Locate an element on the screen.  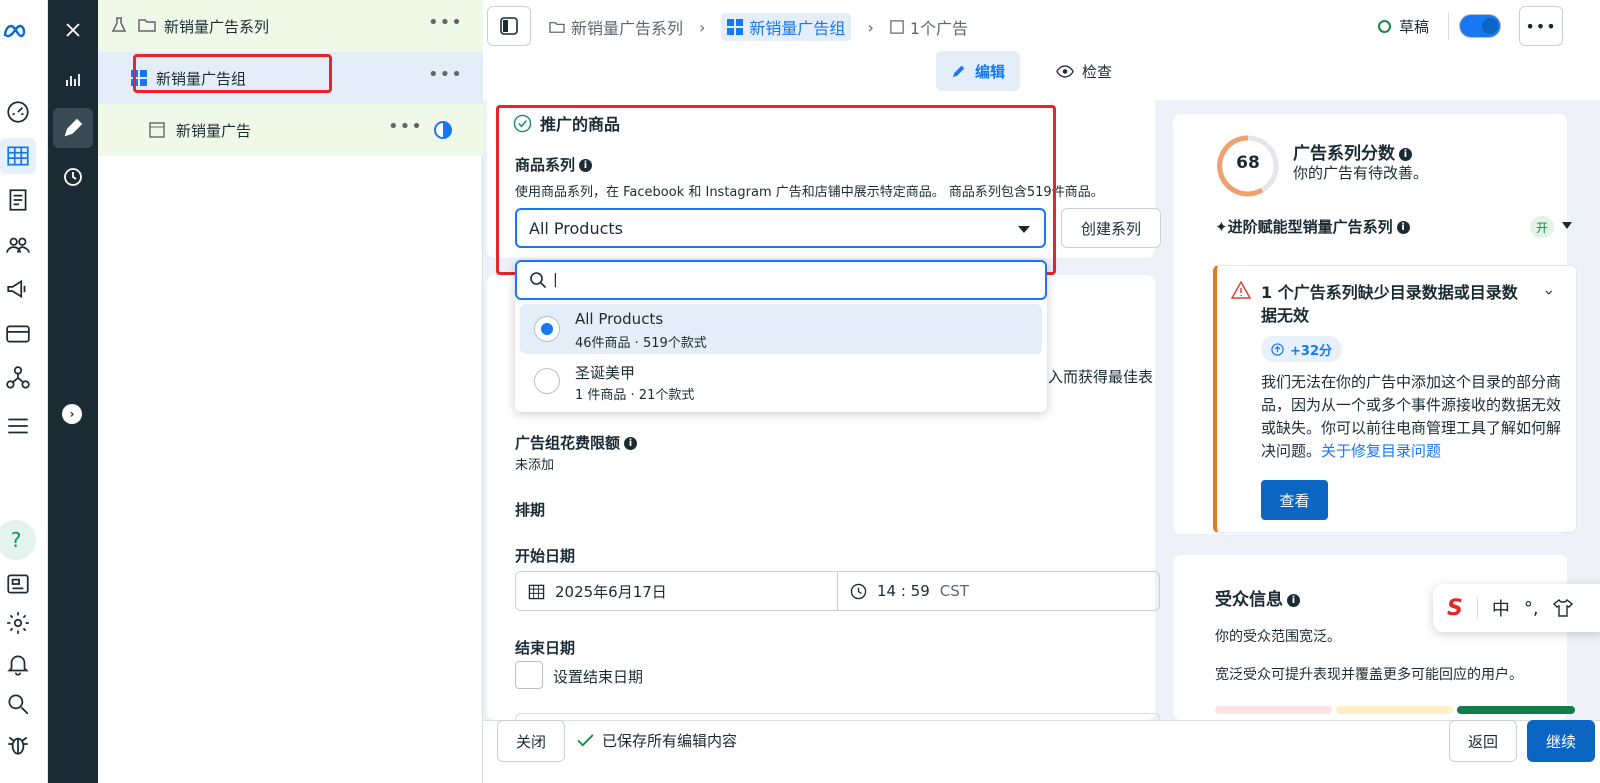
end-date-checkbox is located at coordinates (529, 675).